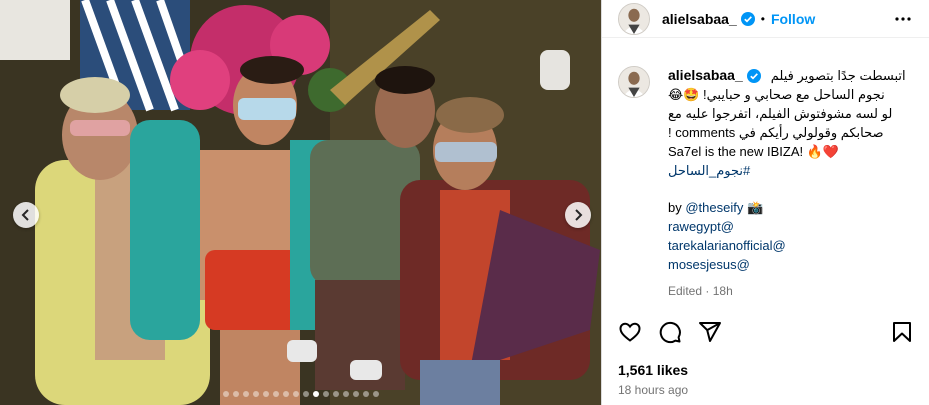  Describe the element at coordinates (653, 390) in the screenshot. I see `post-timestamp: 18 hours ago` at that location.